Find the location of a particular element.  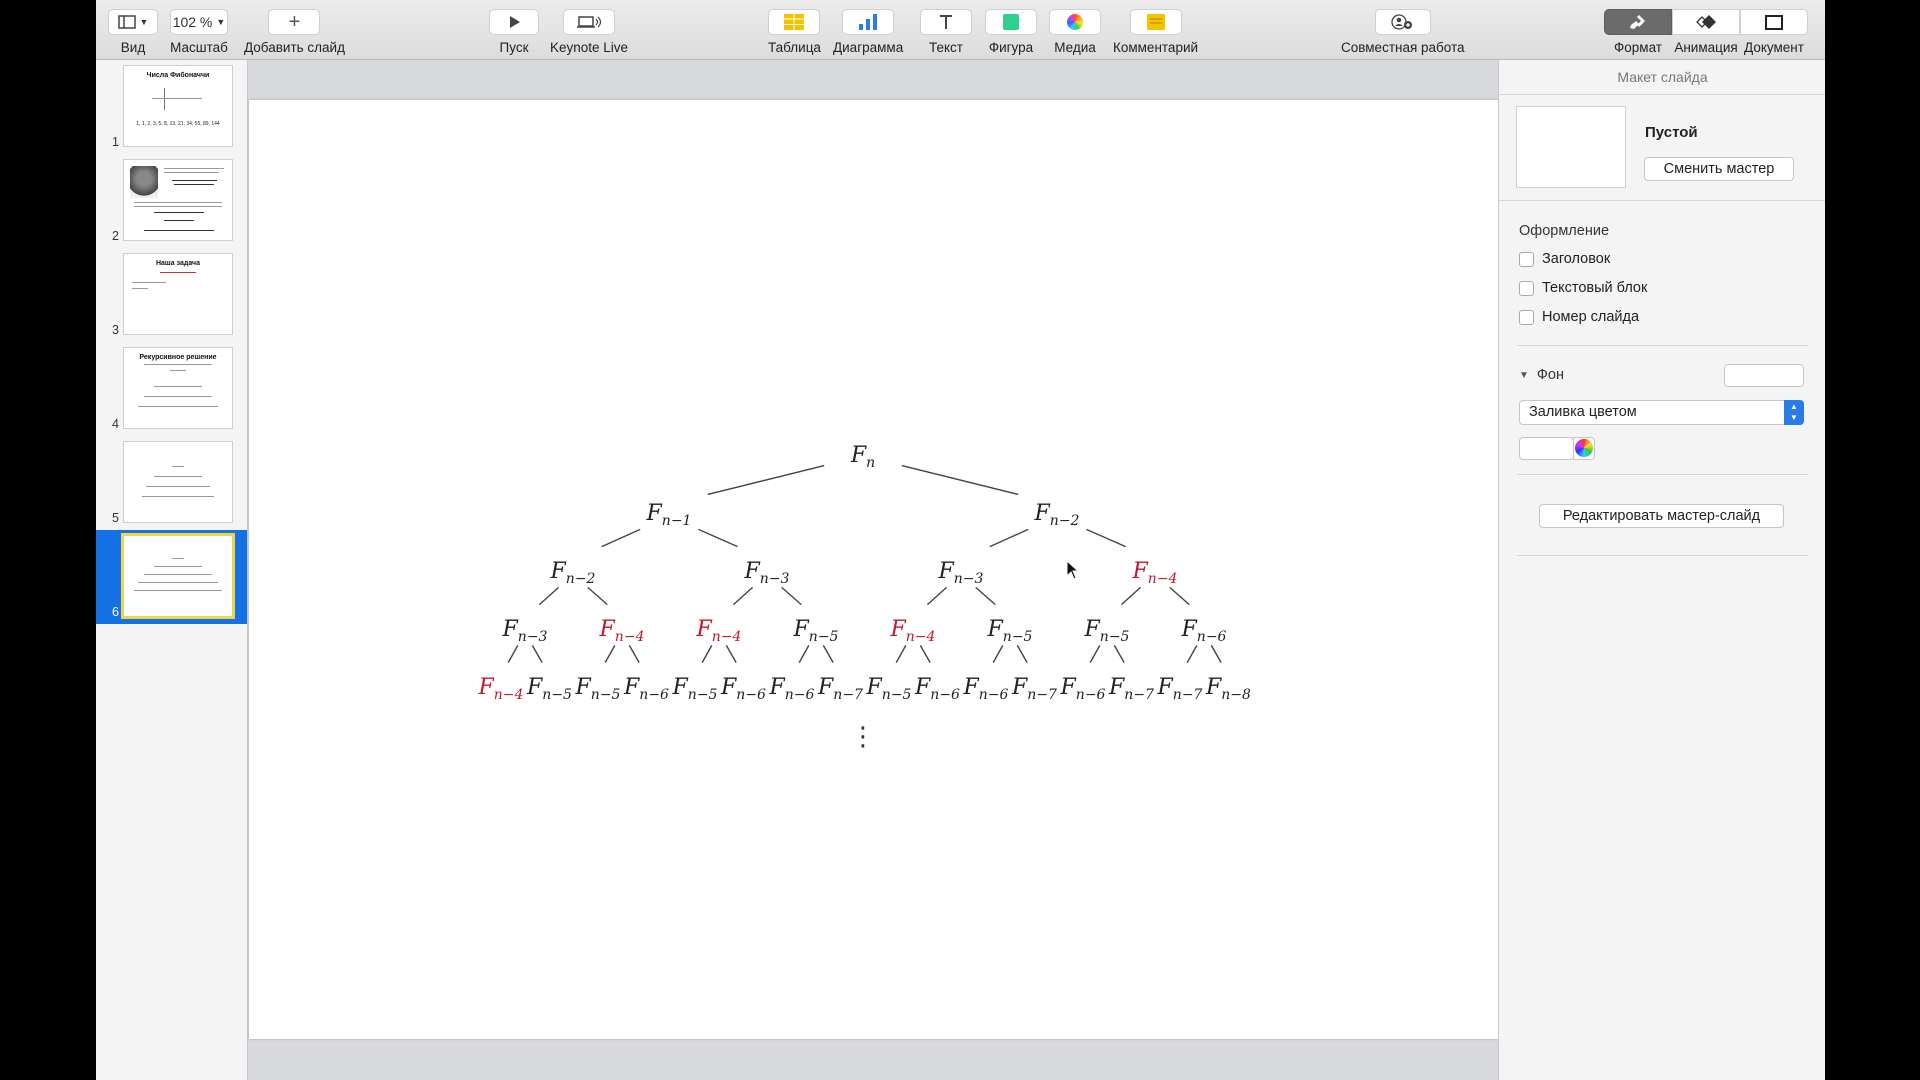

change-master-button: Сменить мастер is located at coordinates (1719, 169).